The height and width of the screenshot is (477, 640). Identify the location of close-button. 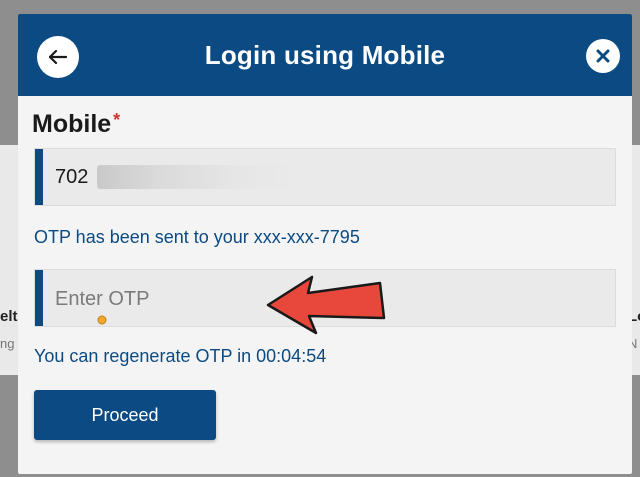
(603, 56).